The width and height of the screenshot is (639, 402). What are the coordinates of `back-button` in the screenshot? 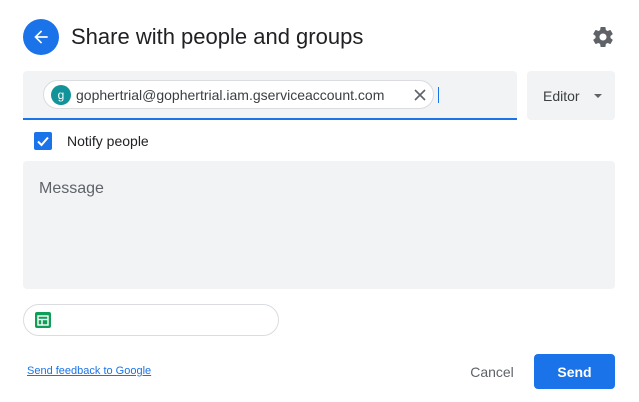 It's located at (41, 37).